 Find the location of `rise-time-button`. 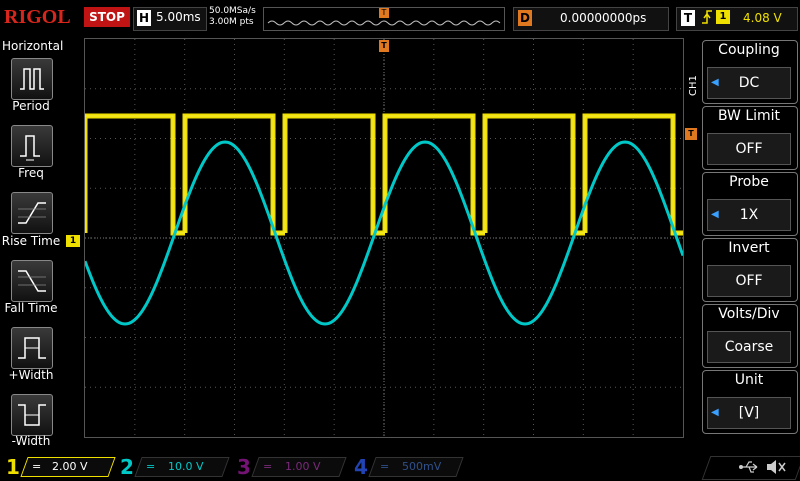

rise-time-button is located at coordinates (32, 213).